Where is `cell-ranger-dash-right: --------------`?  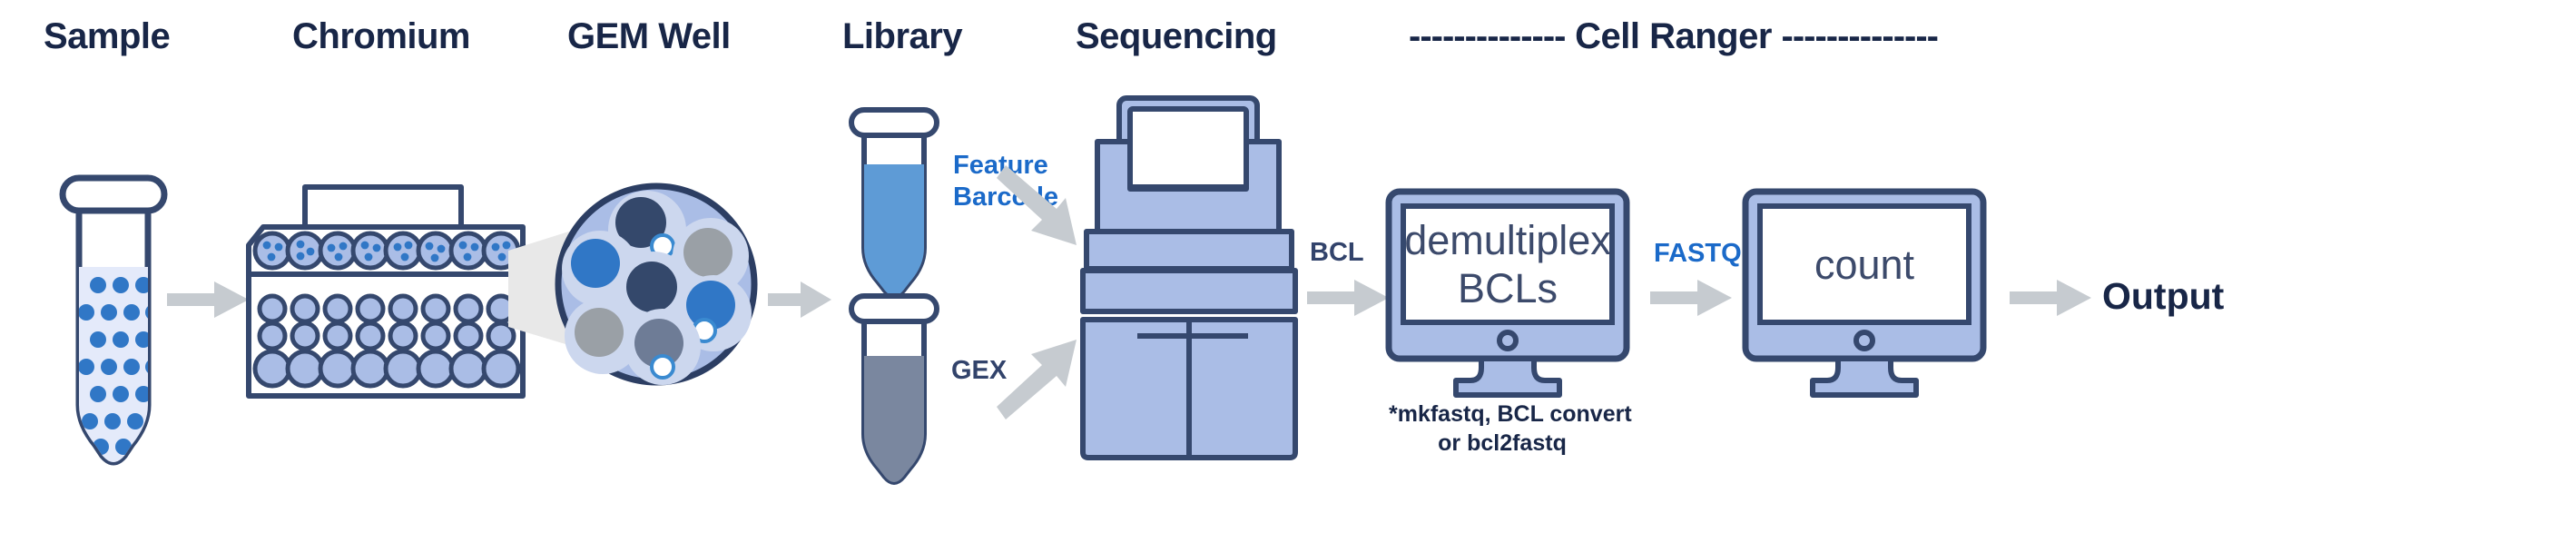
cell-ranger-dash-right: -------------- is located at coordinates (1860, 36).